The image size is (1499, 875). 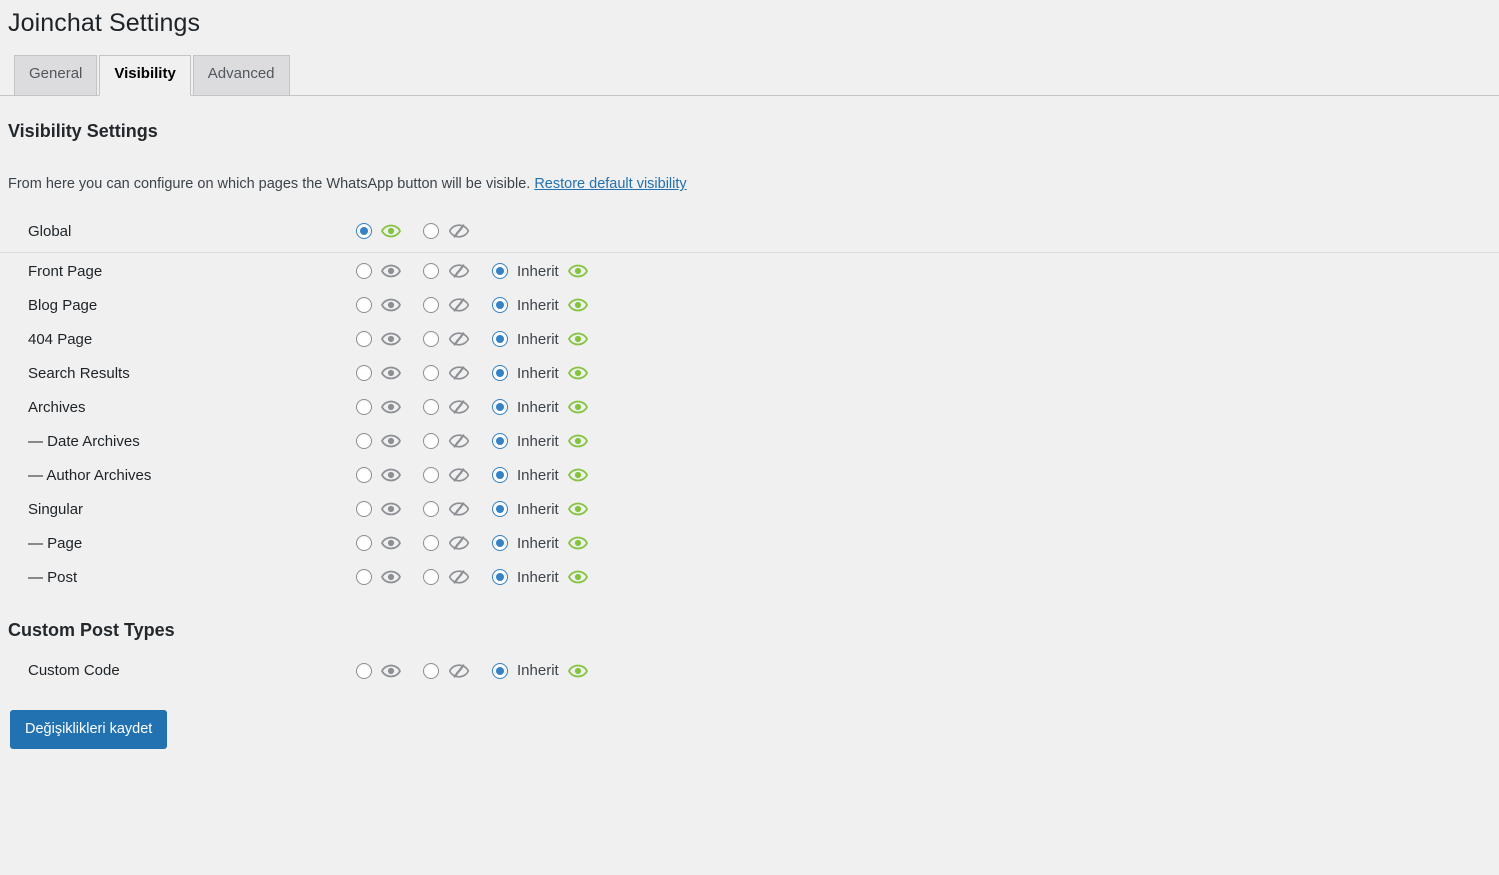 I want to click on post-show-option, so click(x=378, y=577).